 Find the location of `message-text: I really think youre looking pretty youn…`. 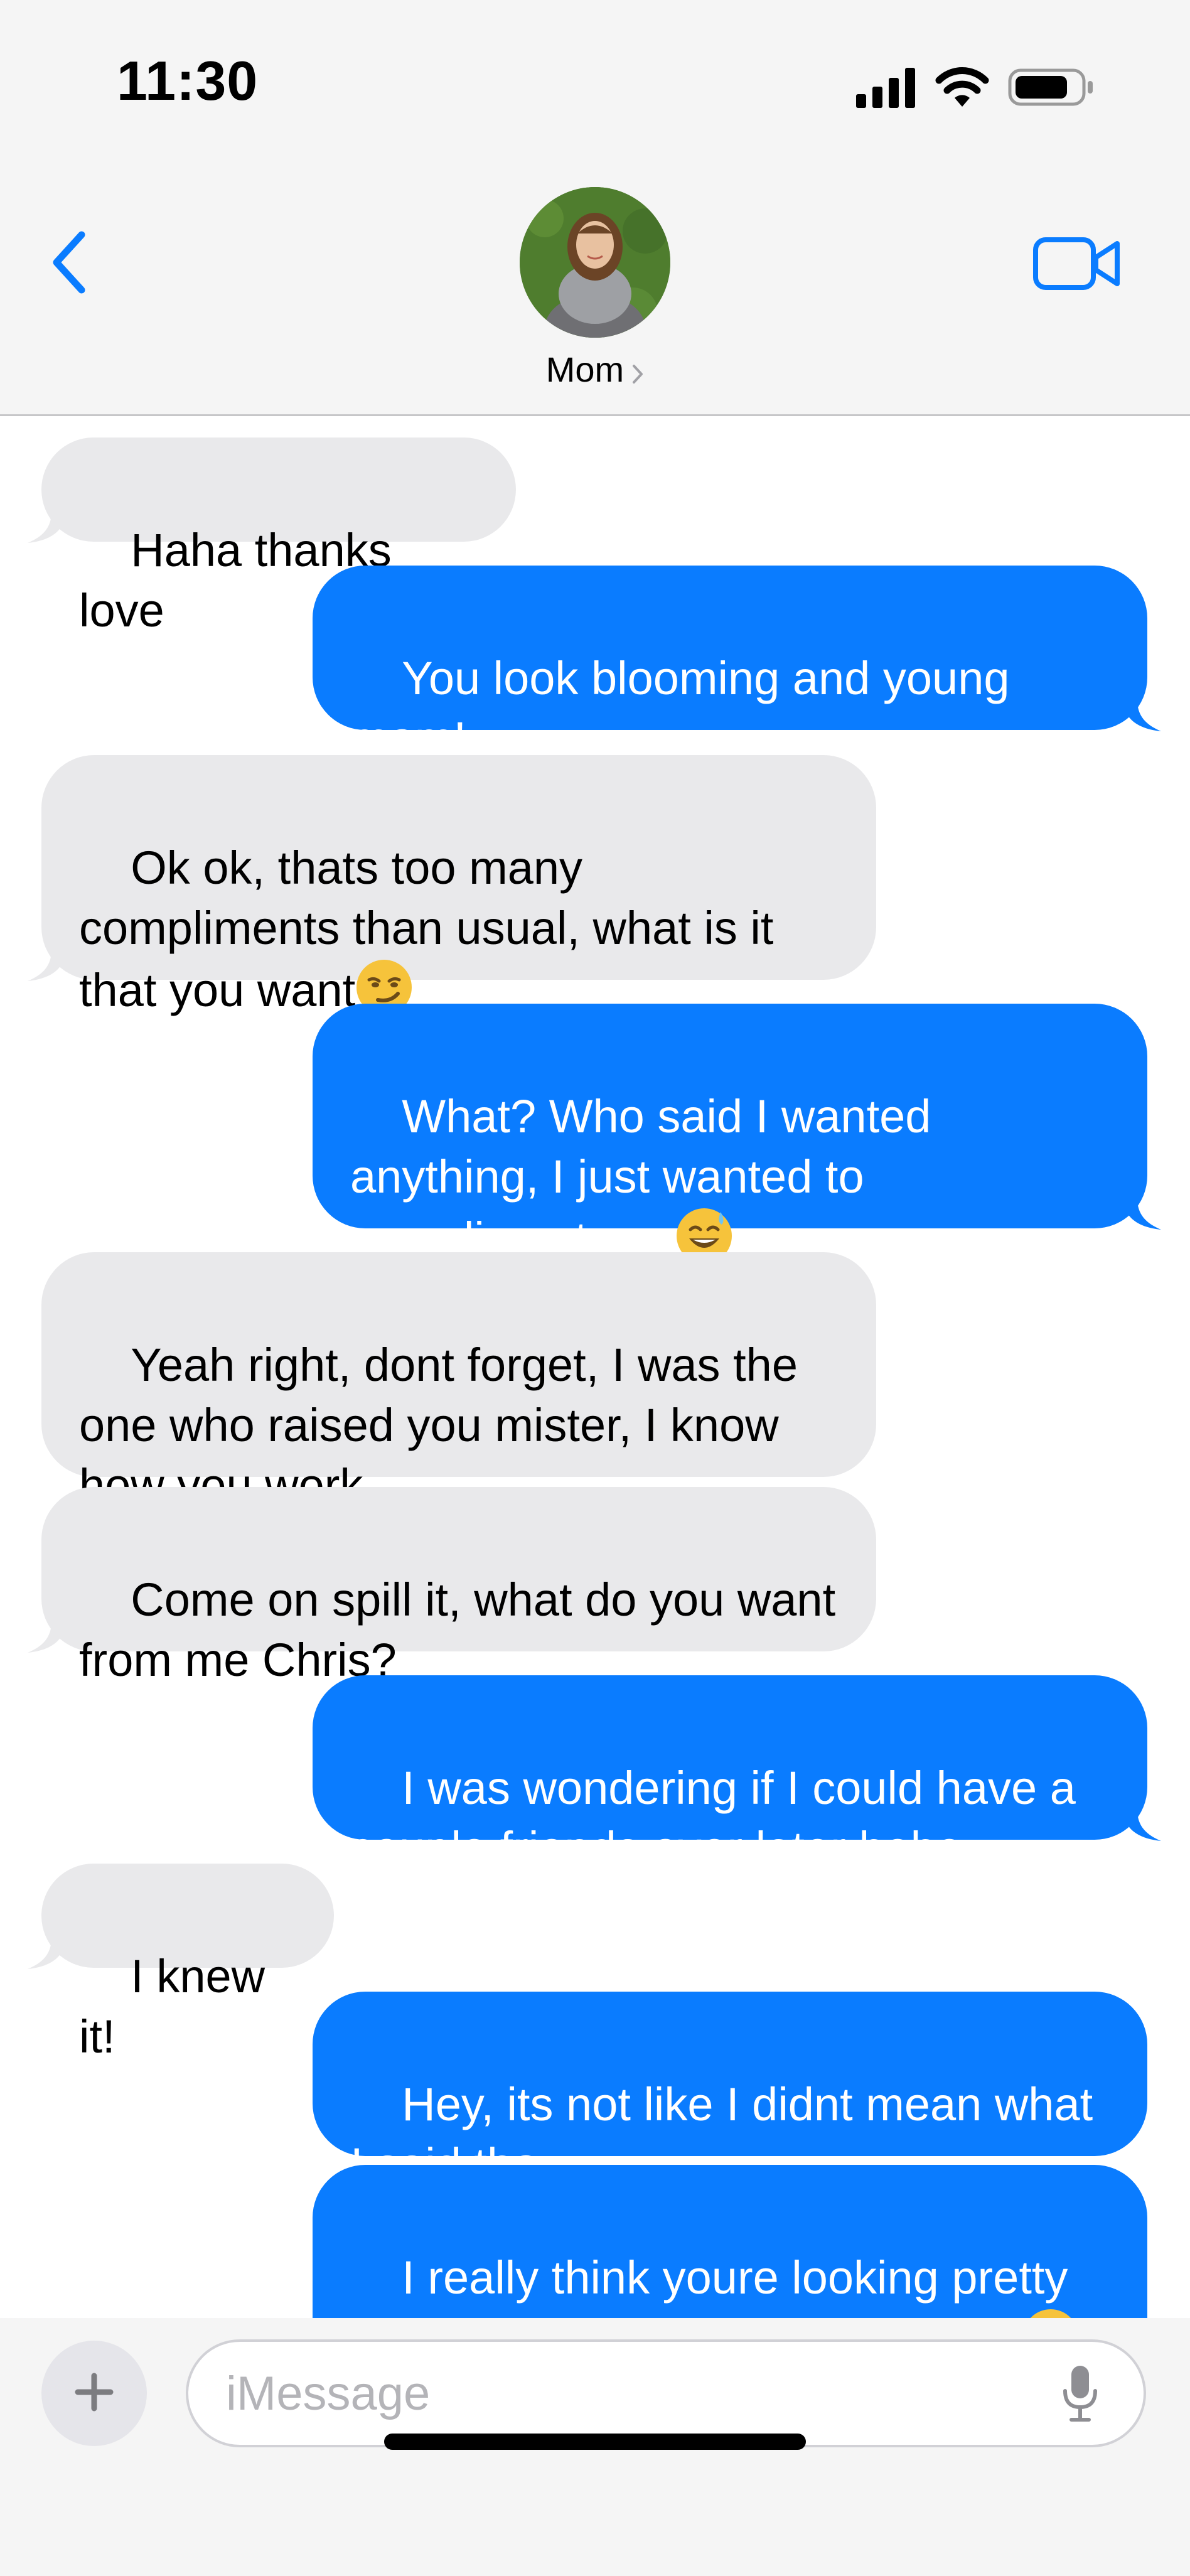

message-text: I really think youre looking pretty youn… is located at coordinates (709, 2284).